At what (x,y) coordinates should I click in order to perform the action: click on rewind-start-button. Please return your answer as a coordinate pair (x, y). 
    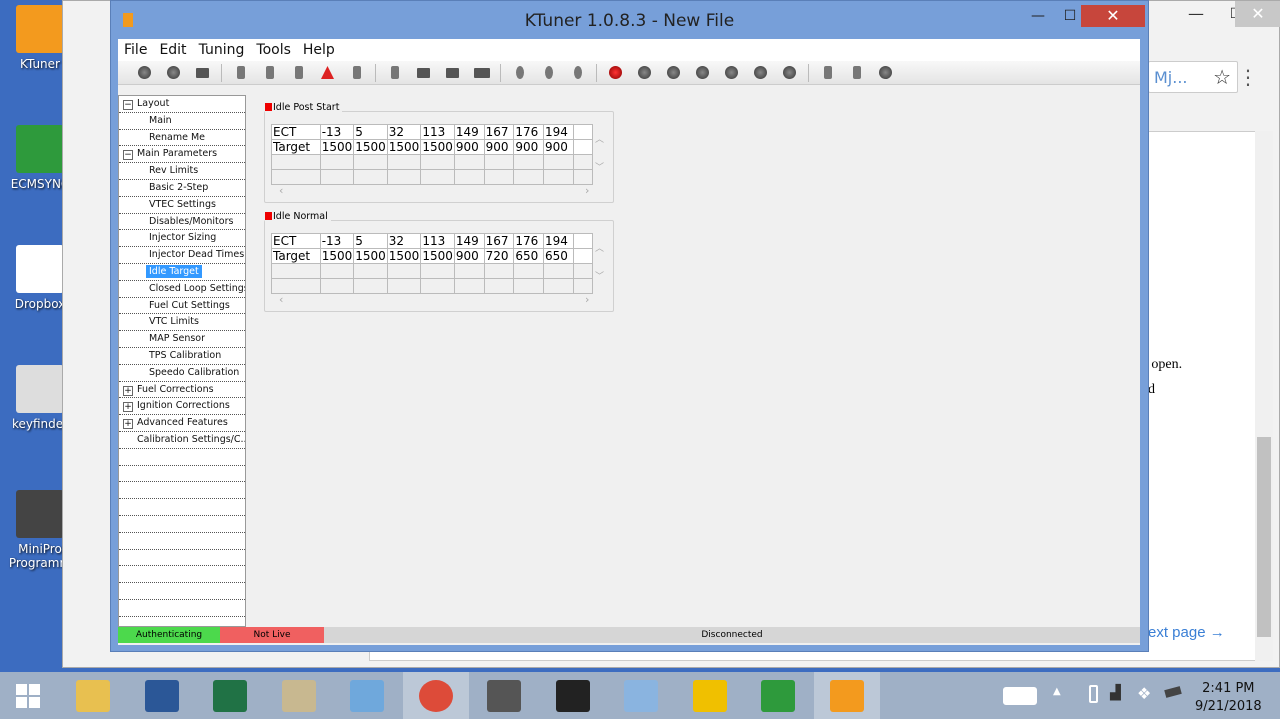
    Looking at the image, I should click on (644, 73).